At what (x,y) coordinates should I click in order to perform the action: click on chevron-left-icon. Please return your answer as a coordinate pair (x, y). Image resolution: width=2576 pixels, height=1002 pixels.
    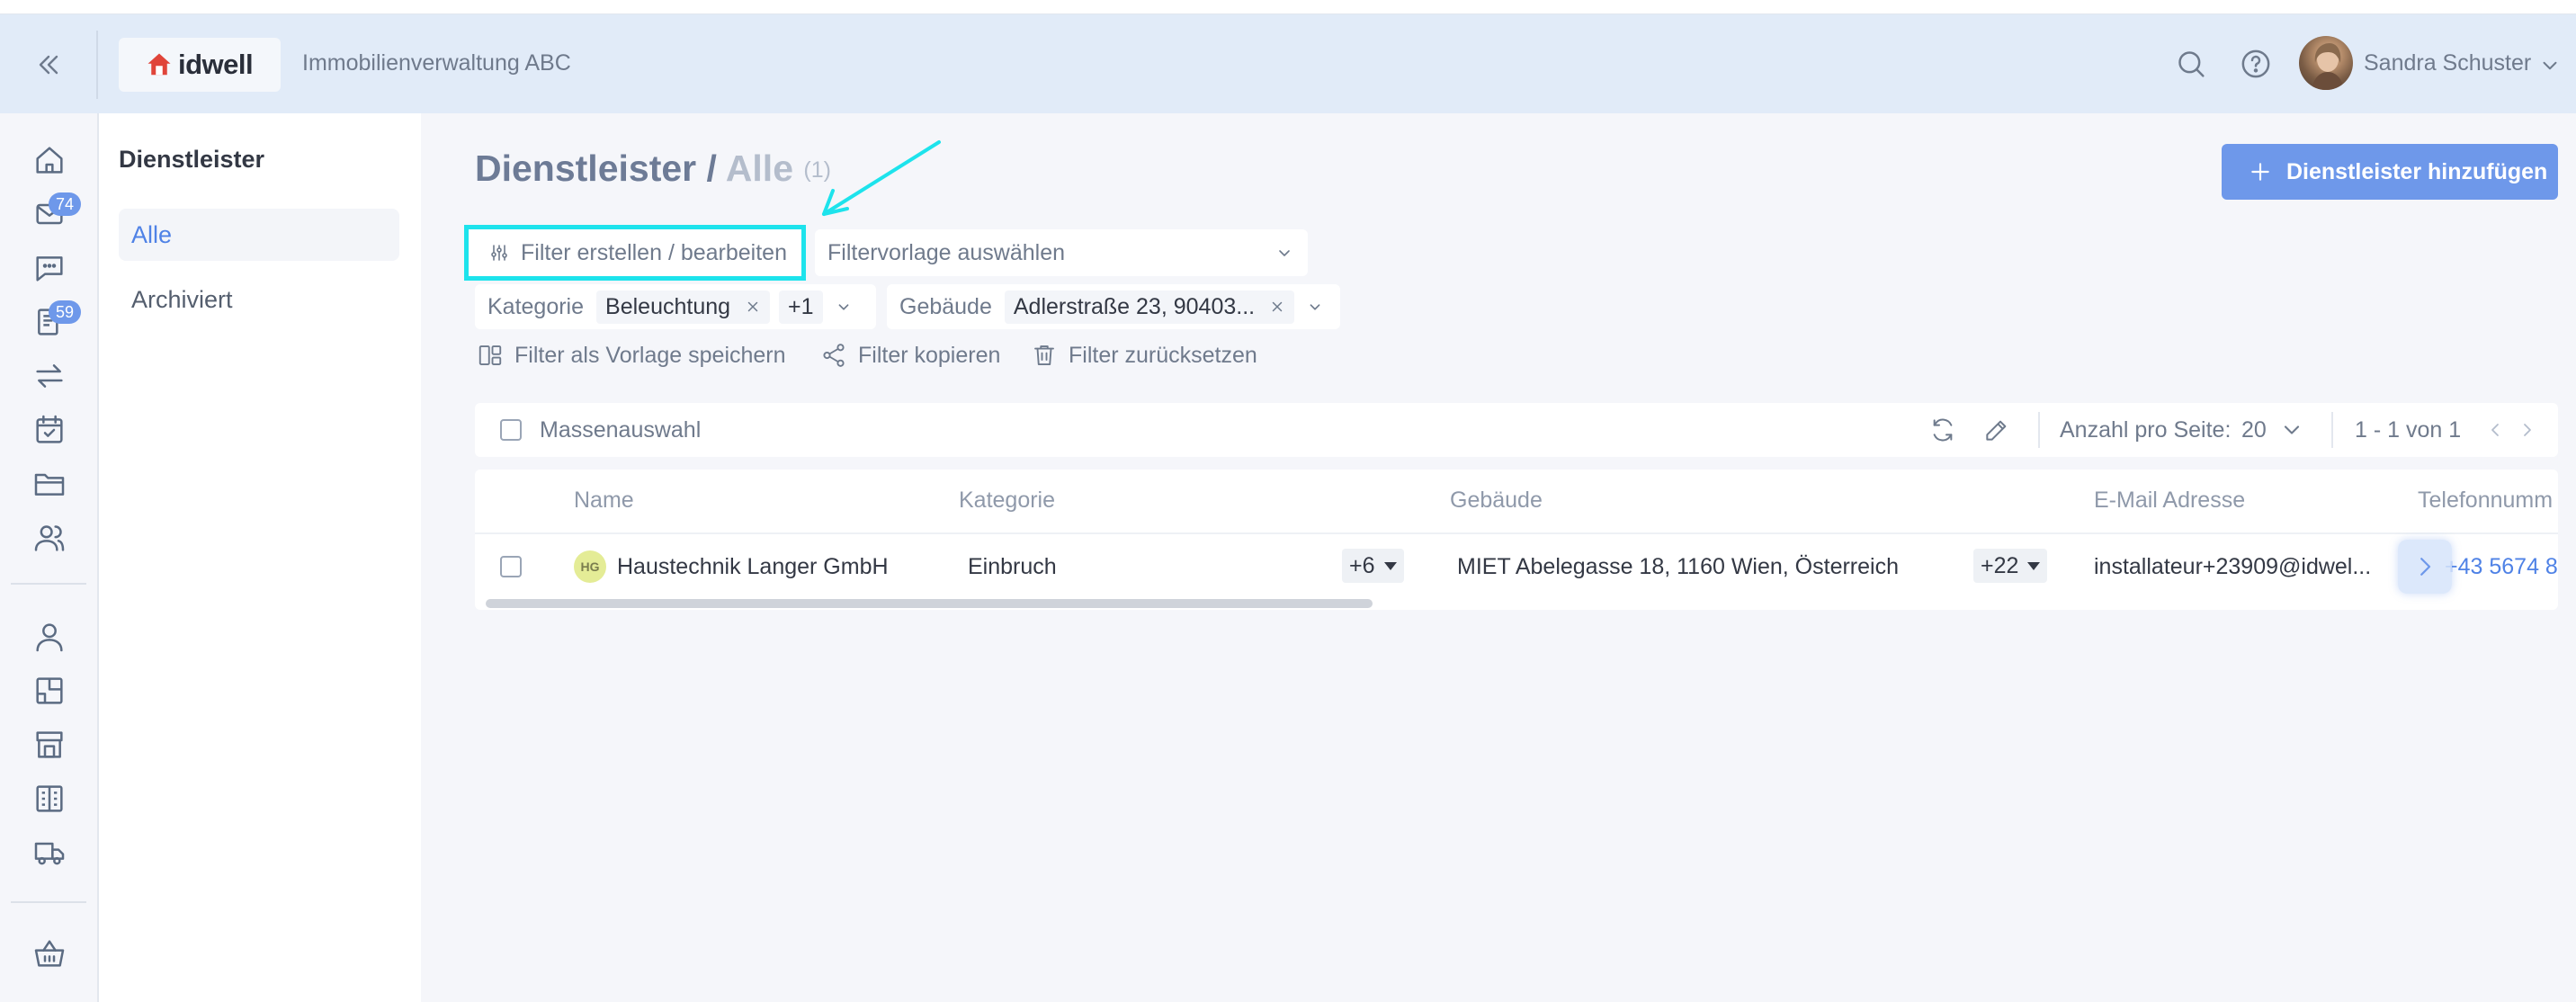
    Looking at the image, I should click on (2495, 430).